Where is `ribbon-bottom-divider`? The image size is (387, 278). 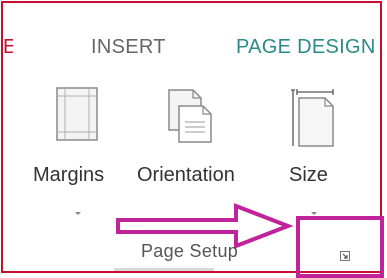
ribbon-bottom-divider is located at coordinates (164, 269).